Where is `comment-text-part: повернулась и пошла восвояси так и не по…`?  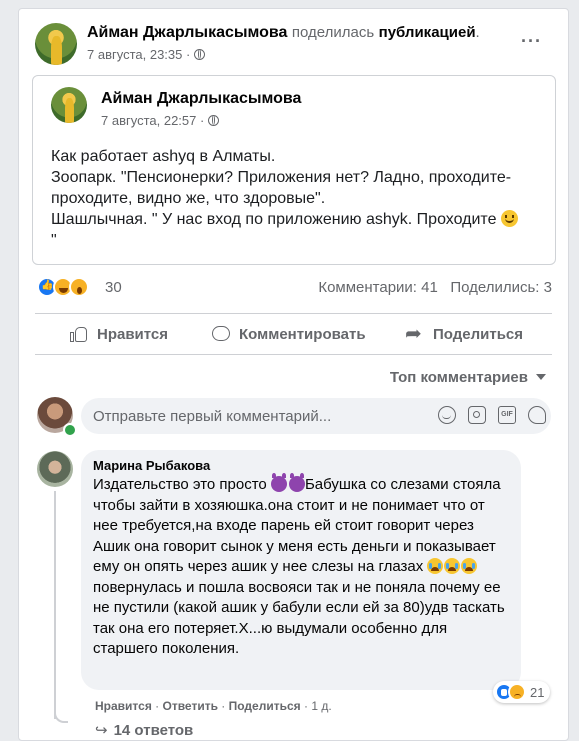
comment-text-part: повернулась и пошла восвояси так и не по… is located at coordinates (299, 618).